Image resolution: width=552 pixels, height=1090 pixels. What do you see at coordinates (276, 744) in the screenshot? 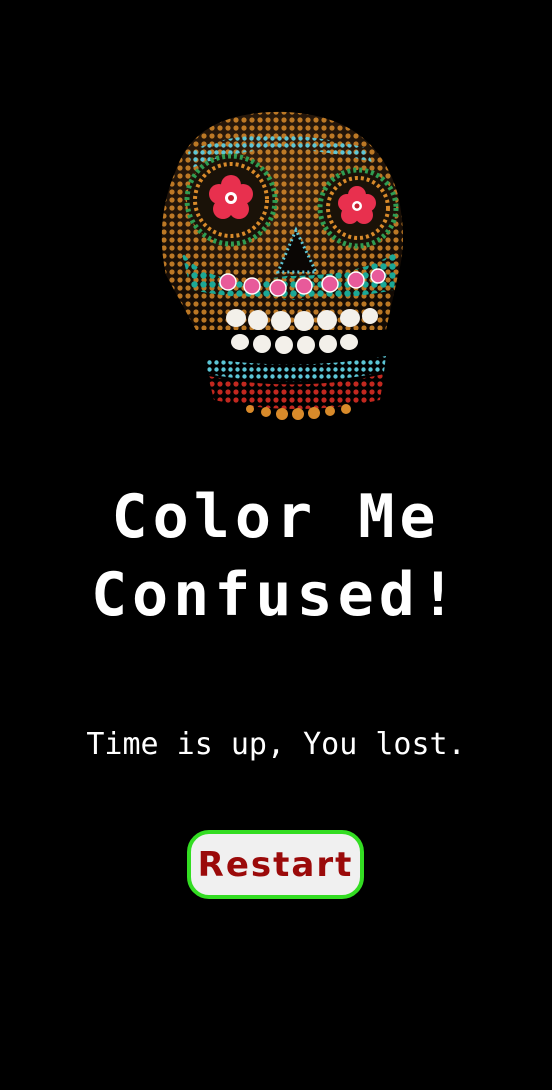
I see `game-over-message: Time is up, You lost.` at bounding box center [276, 744].